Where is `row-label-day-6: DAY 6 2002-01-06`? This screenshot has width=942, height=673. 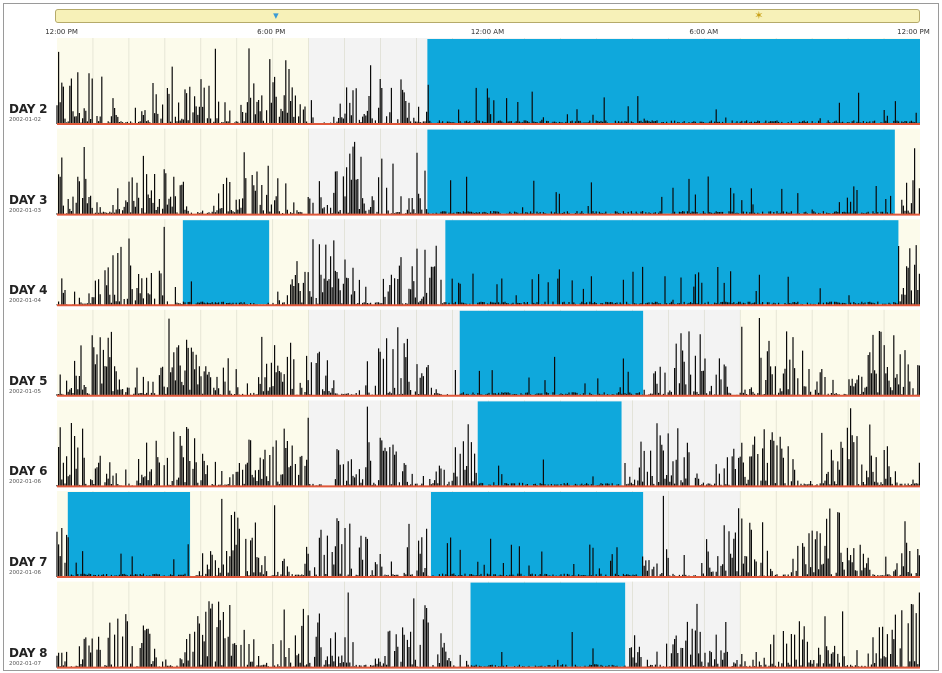
row-label-day-6: DAY 6 2002-01-06 is located at coordinates (33, 474).